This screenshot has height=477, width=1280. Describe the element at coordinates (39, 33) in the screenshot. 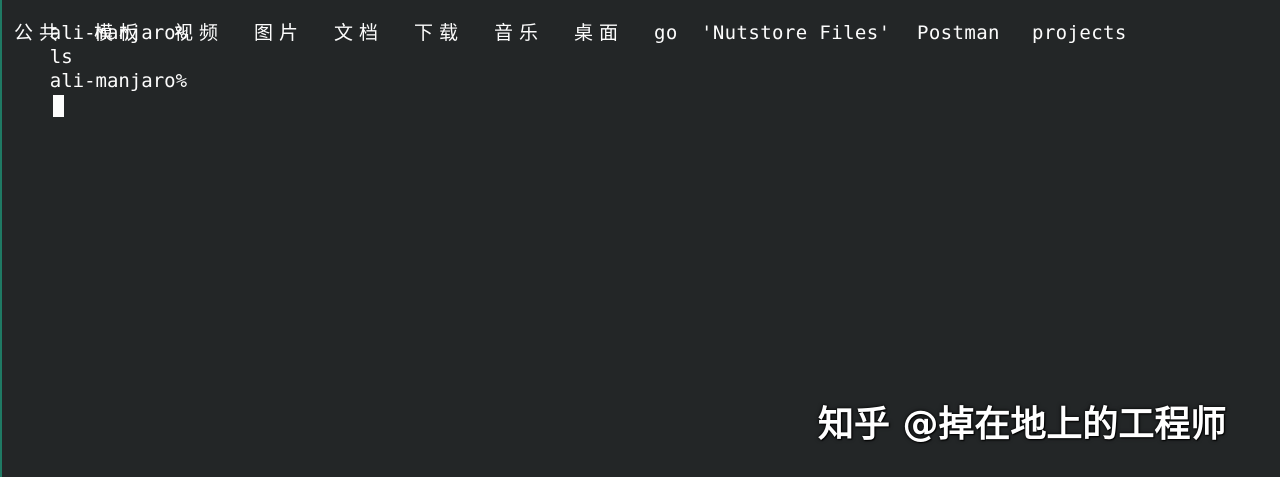

I see `ls-item-public: 公共` at that location.